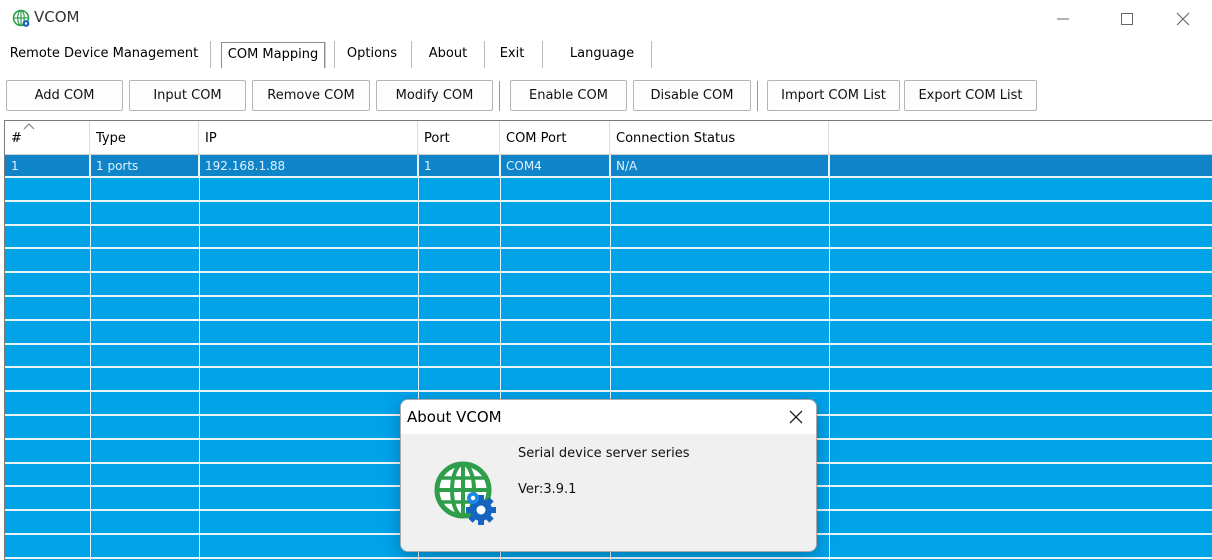 The image size is (1212, 560). I want to click on cell-type: 1 ports, so click(144, 165).